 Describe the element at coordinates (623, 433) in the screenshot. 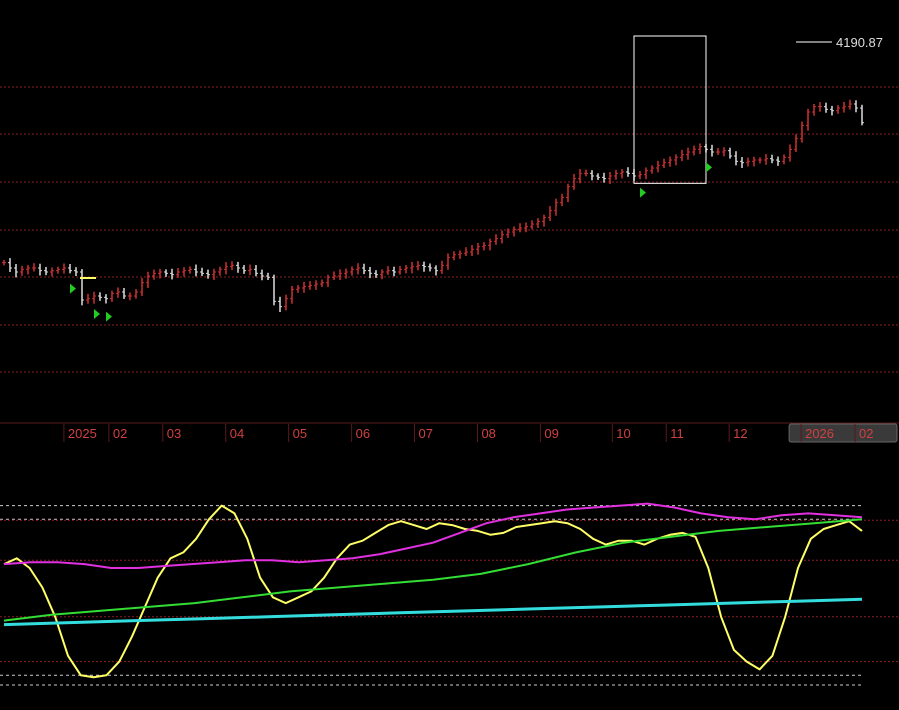

I see `axis-tick-label: 10` at that location.